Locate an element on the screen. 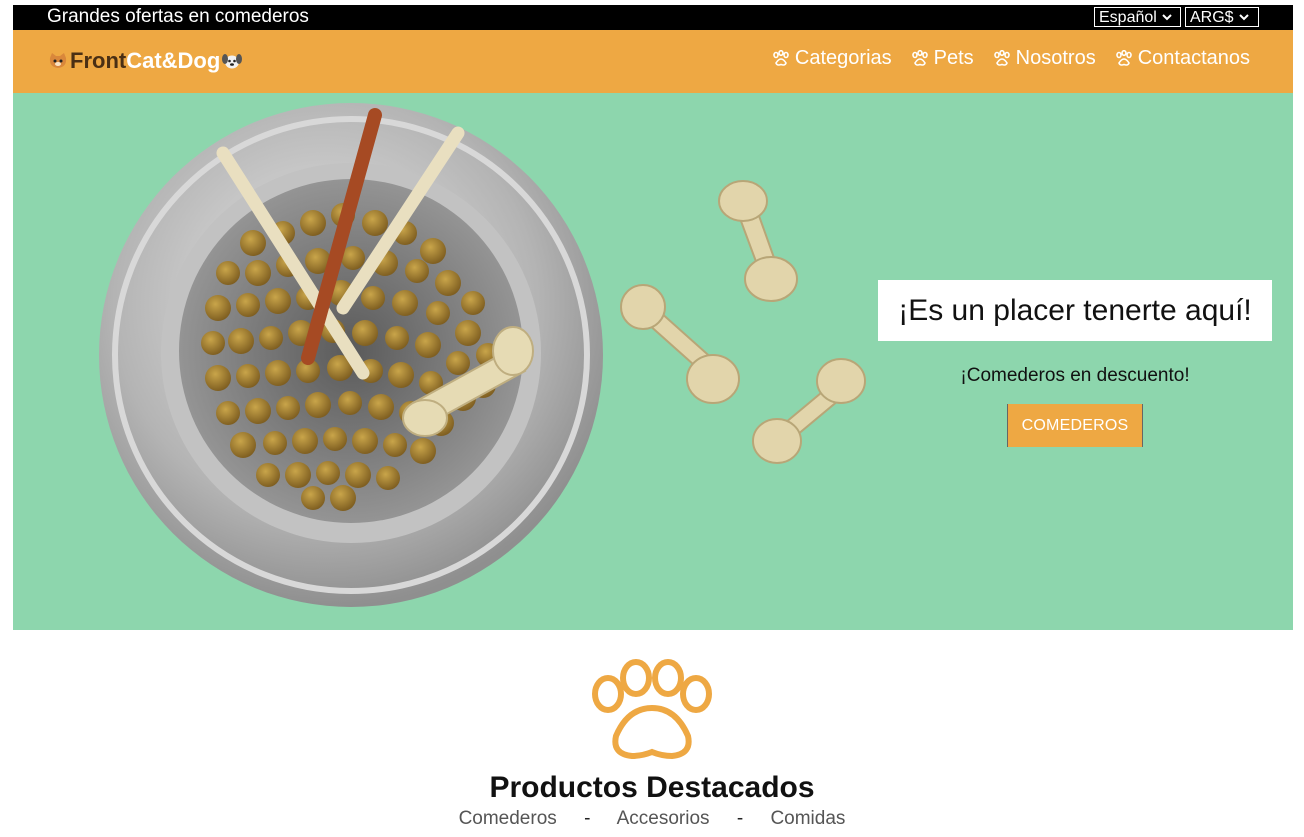 Image resolution: width=1304 pixels, height=837 pixels. site-logo: Front Cat&Dog is located at coordinates (145, 61).